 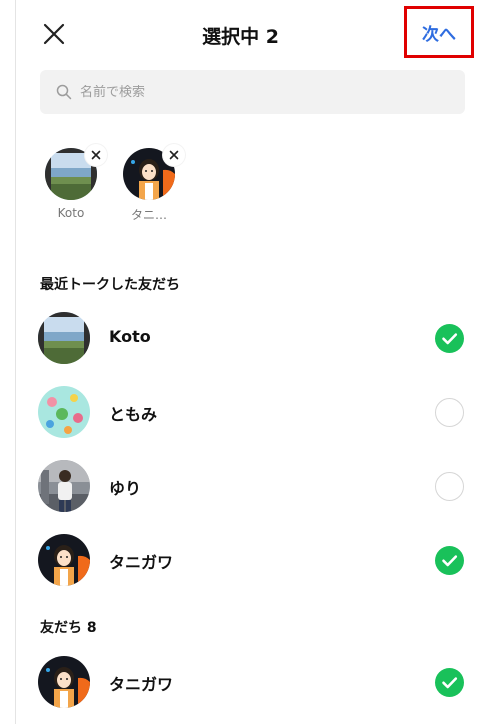 What do you see at coordinates (71, 213) in the screenshot?
I see `selected-chip-name: Koto` at bounding box center [71, 213].